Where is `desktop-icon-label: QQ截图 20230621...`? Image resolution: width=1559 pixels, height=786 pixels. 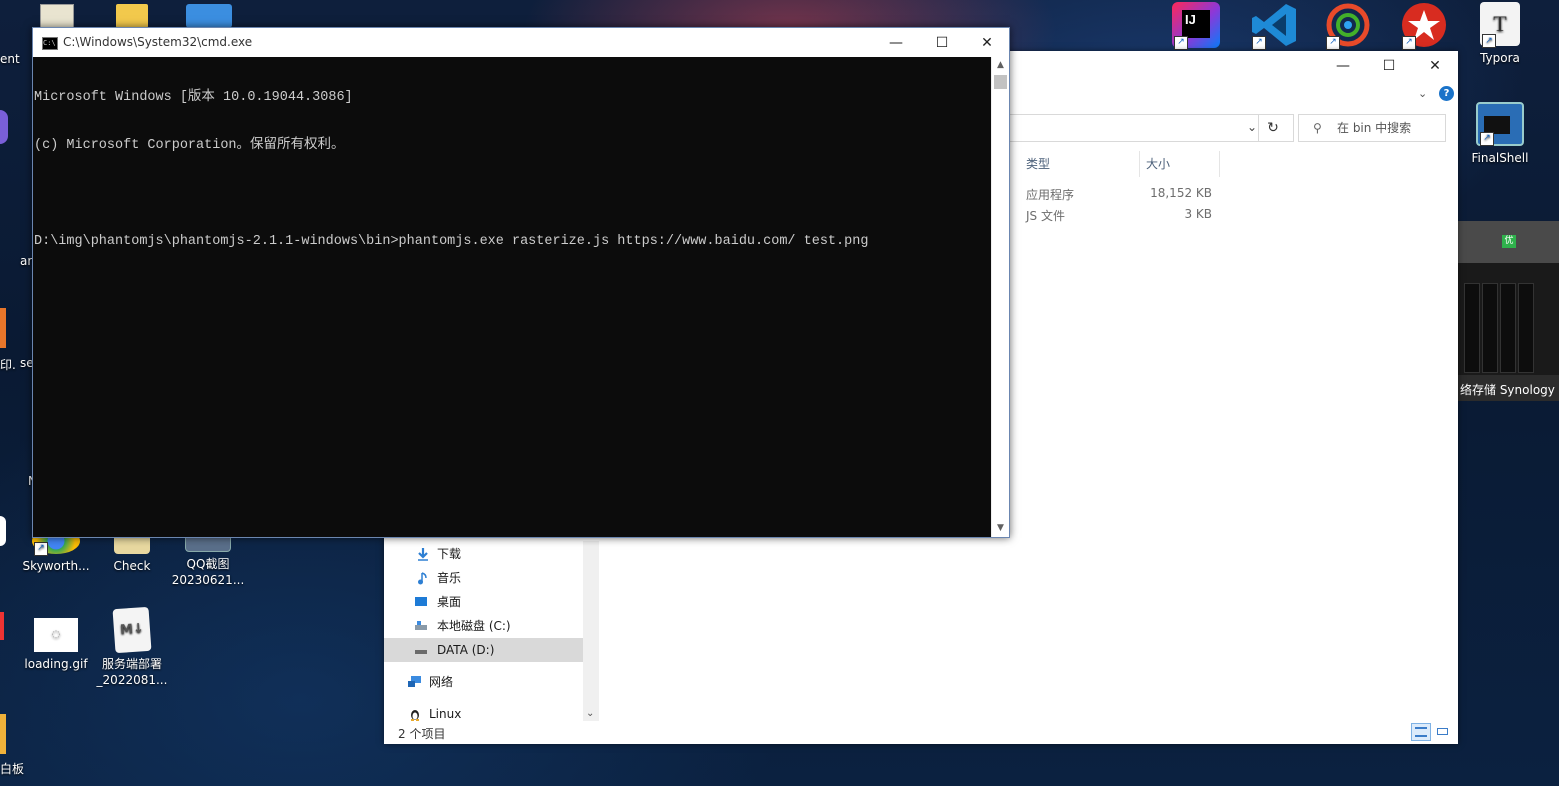
desktop-icon-label: QQ截图 20230621... is located at coordinates (208, 572).